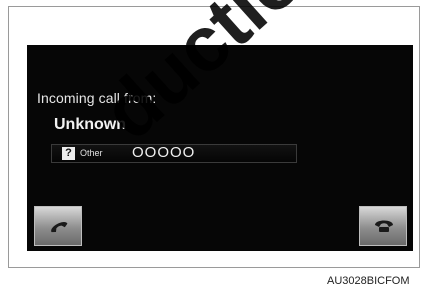 This screenshot has width=429, height=290. I want to click on decline-call-button, so click(383, 226).